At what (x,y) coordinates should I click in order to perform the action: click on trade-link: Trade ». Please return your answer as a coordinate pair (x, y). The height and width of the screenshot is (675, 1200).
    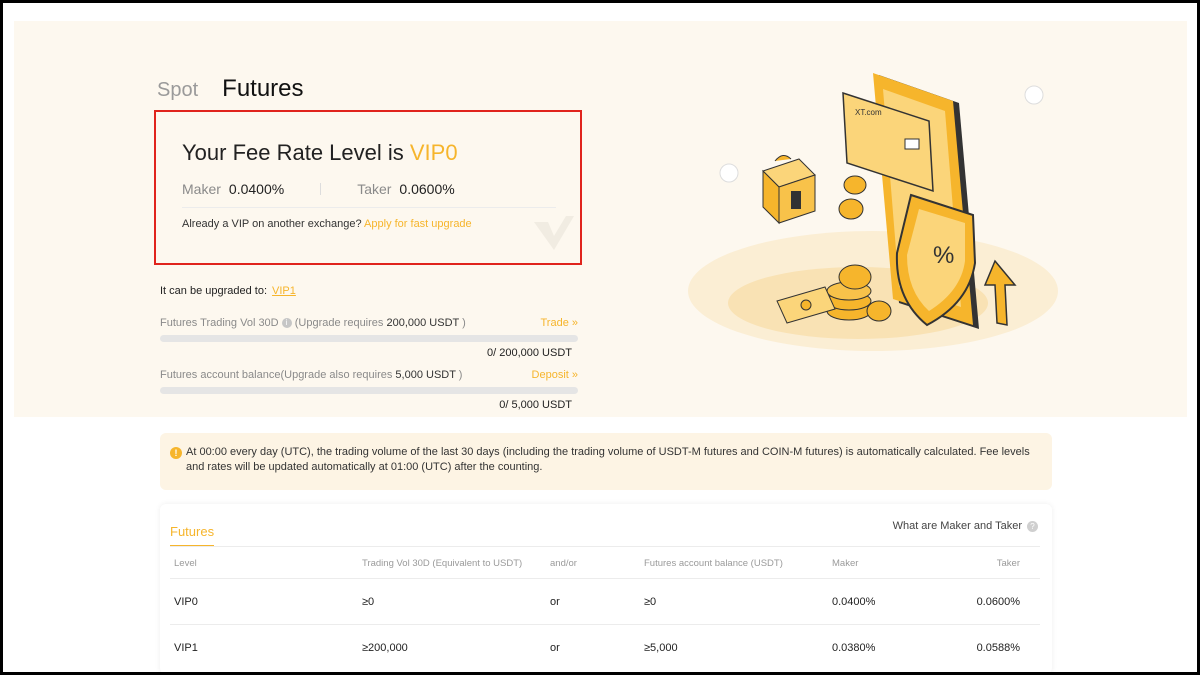
    Looking at the image, I should click on (559, 323).